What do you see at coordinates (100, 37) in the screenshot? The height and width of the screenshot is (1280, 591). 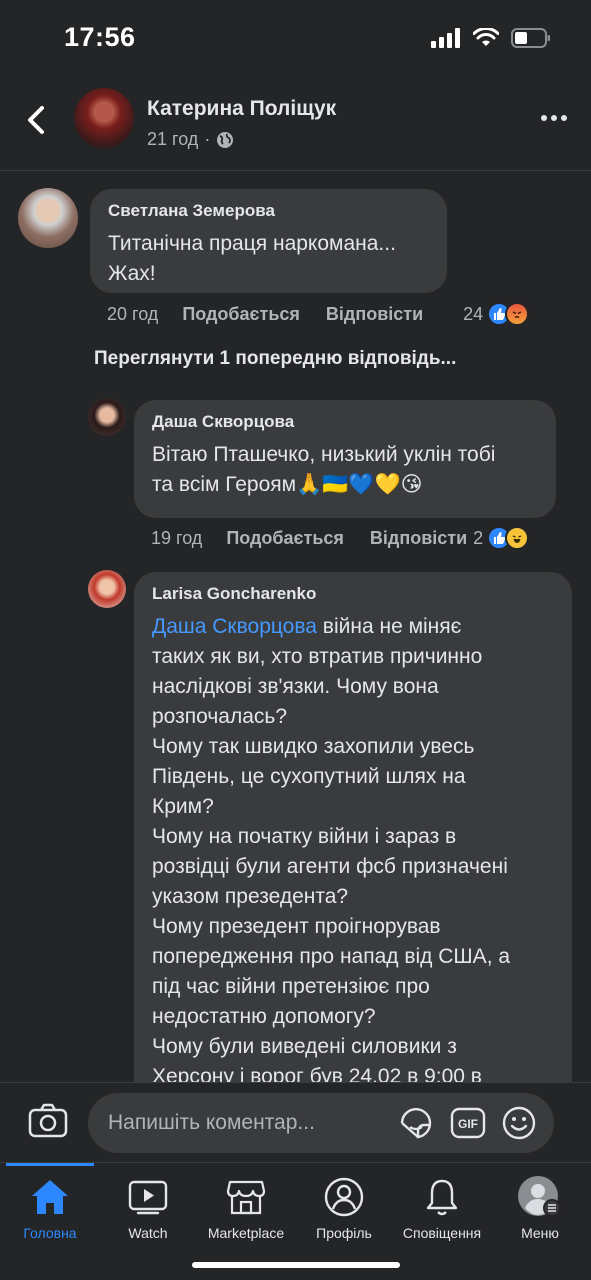 I see `status-time: 17:56` at bounding box center [100, 37].